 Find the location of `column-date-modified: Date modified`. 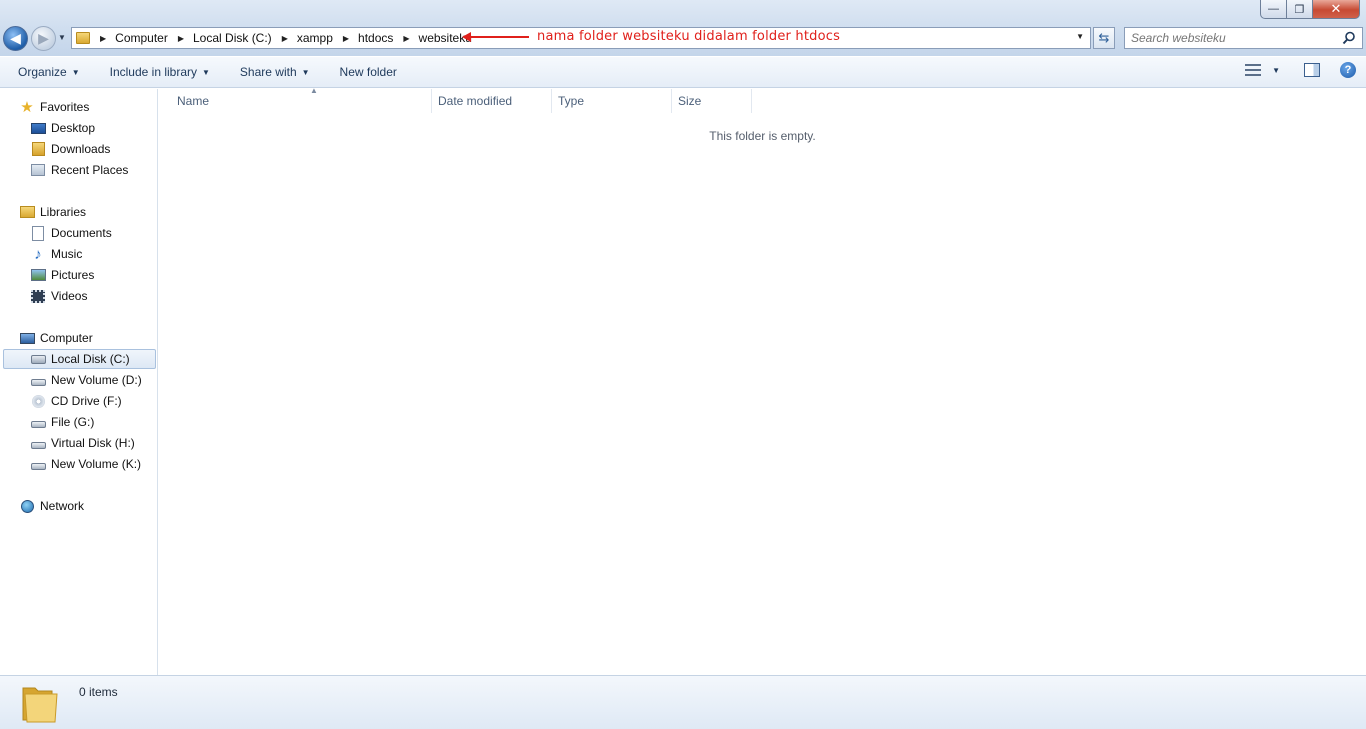

column-date-modified: Date modified is located at coordinates (492, 101).